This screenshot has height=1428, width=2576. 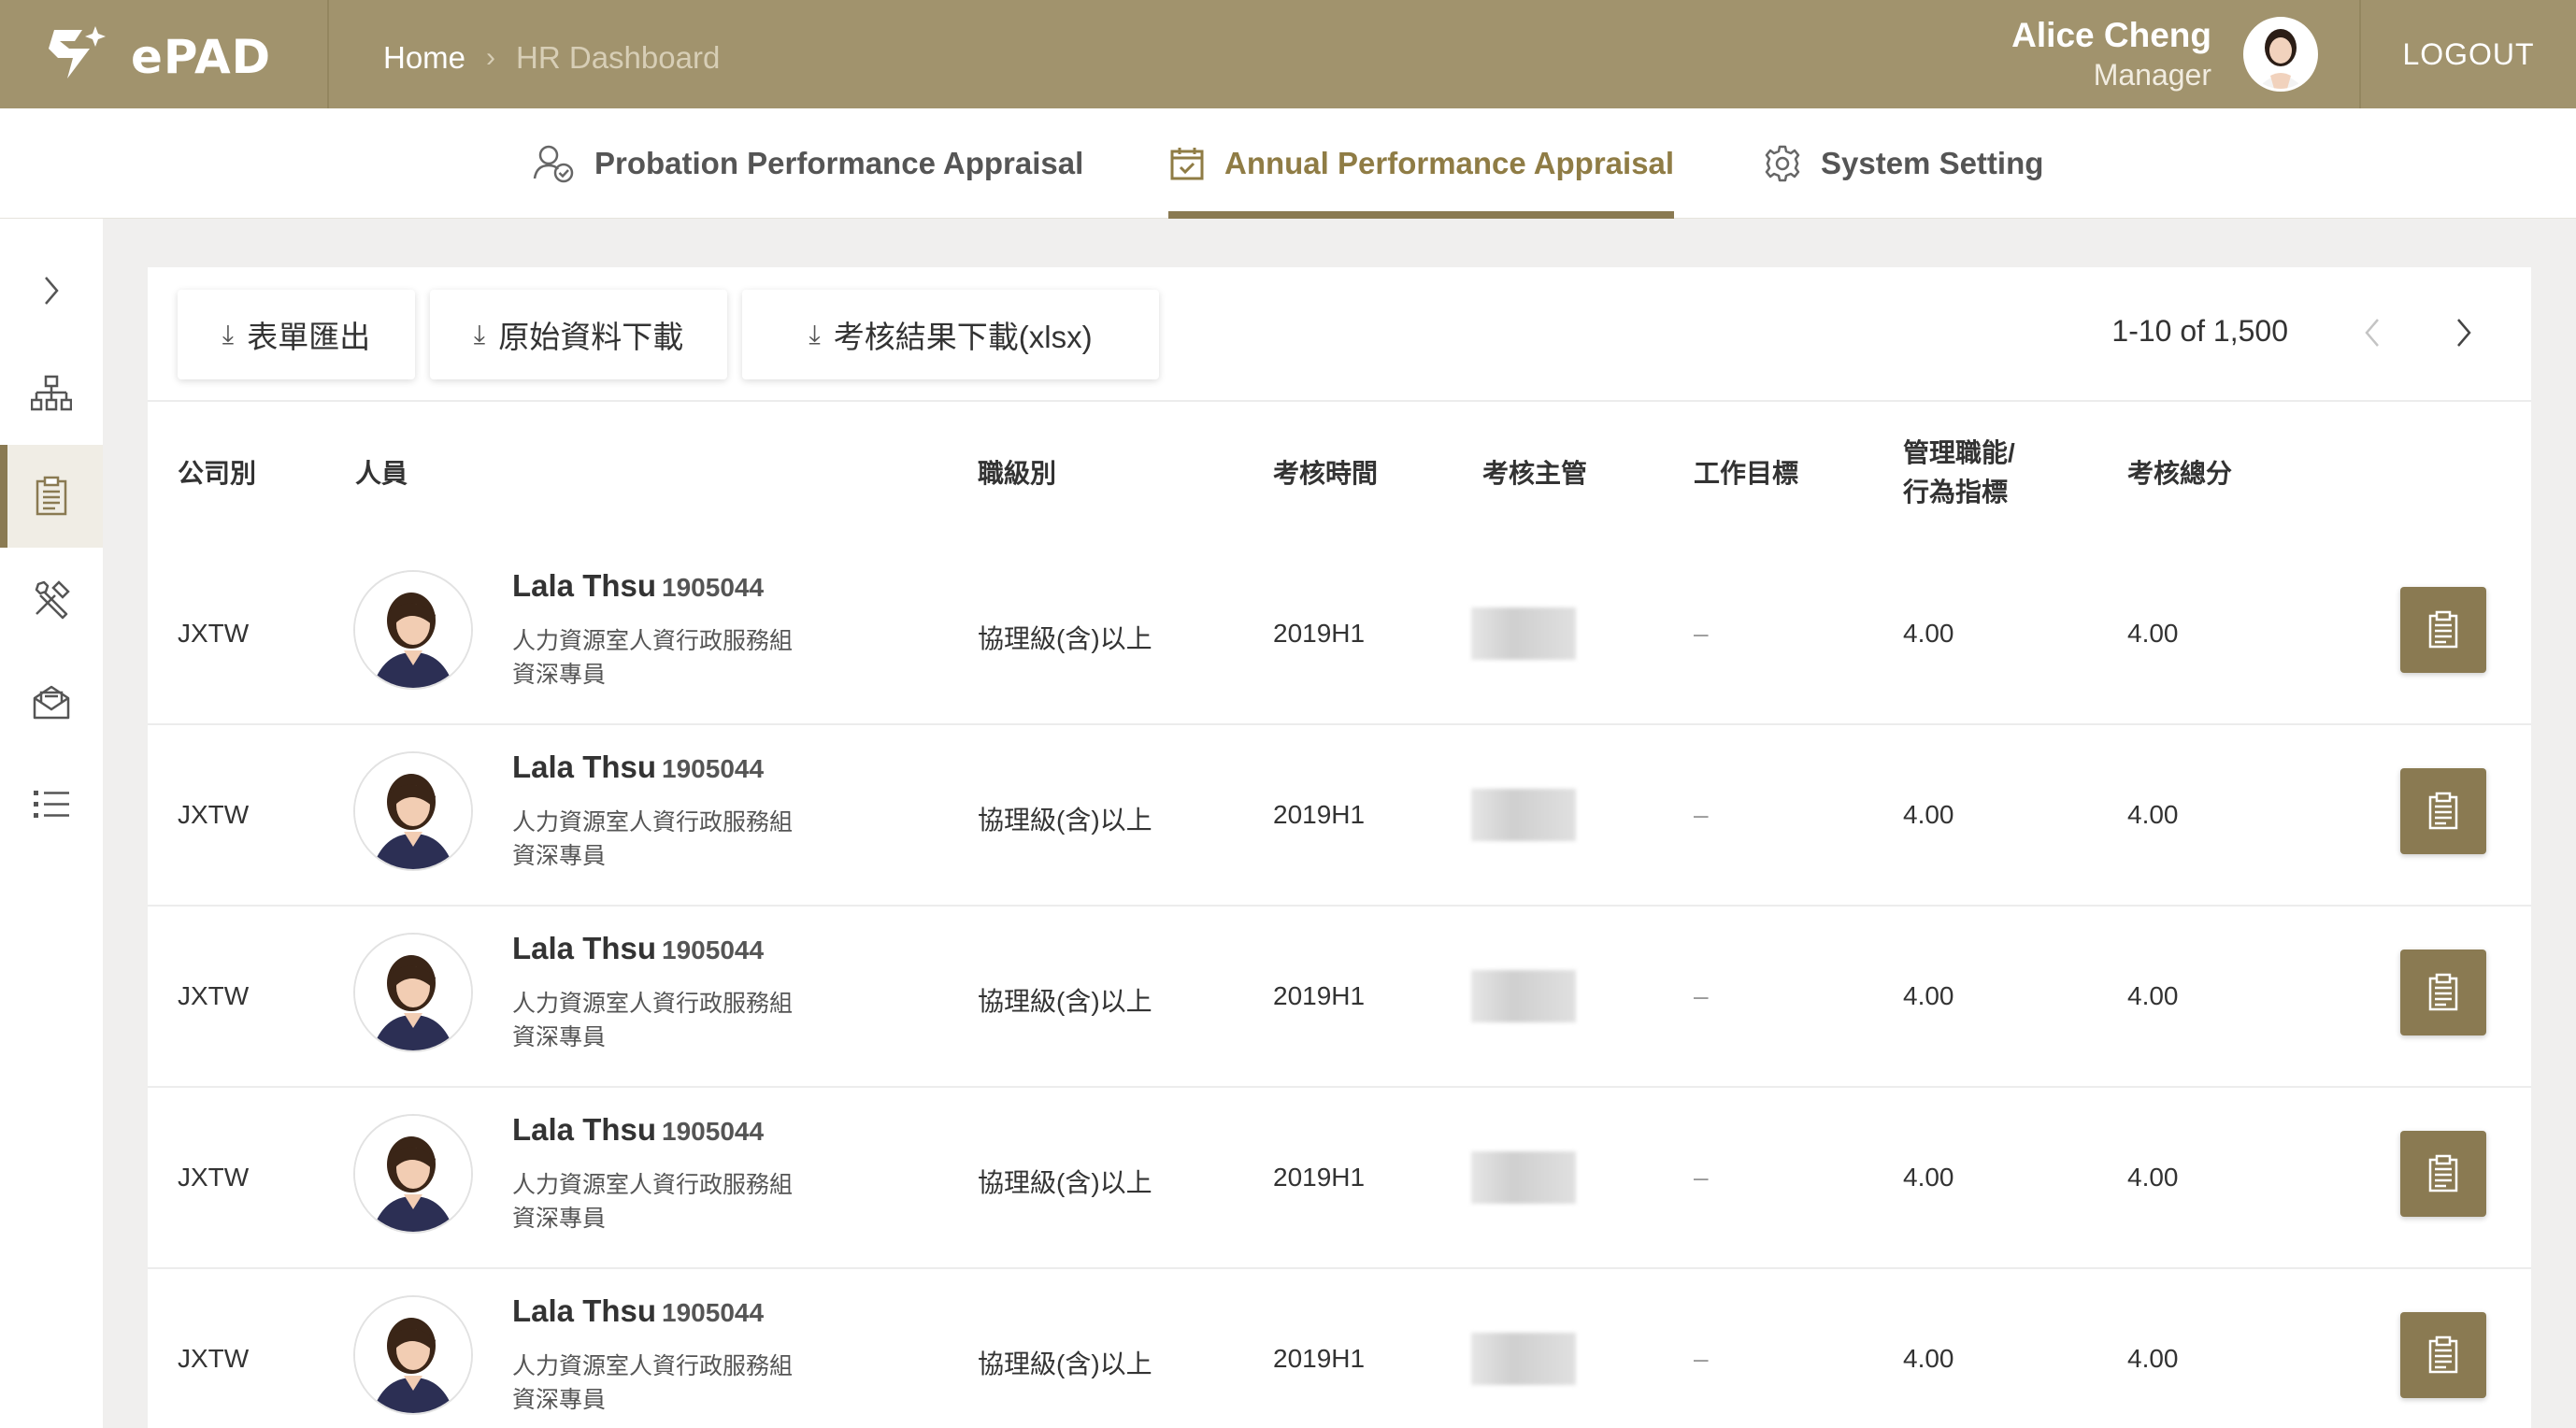 I want to click on previous-page-button, so click(x=2372, y=333).